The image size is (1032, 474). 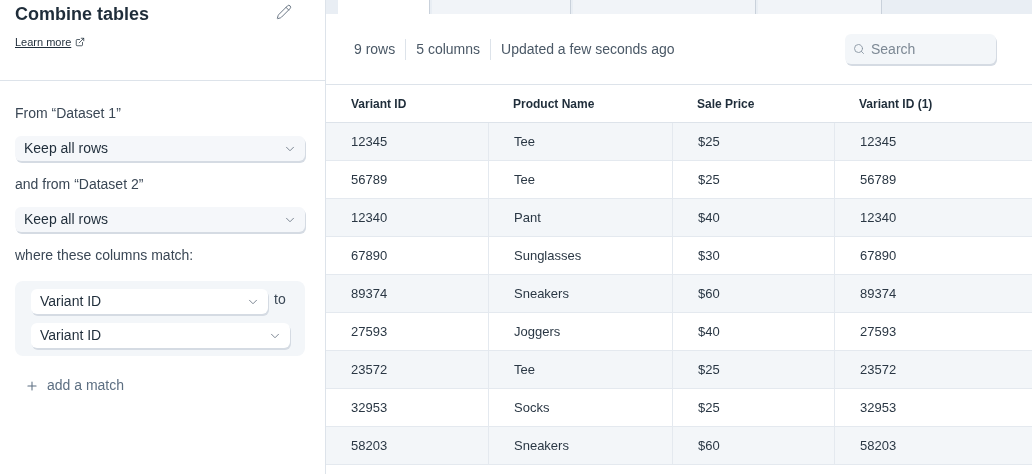 What do you see at coordinates (726, 104) in the screenshot?
I see `column-header: Sale Price` at bounding box center [726, 104].